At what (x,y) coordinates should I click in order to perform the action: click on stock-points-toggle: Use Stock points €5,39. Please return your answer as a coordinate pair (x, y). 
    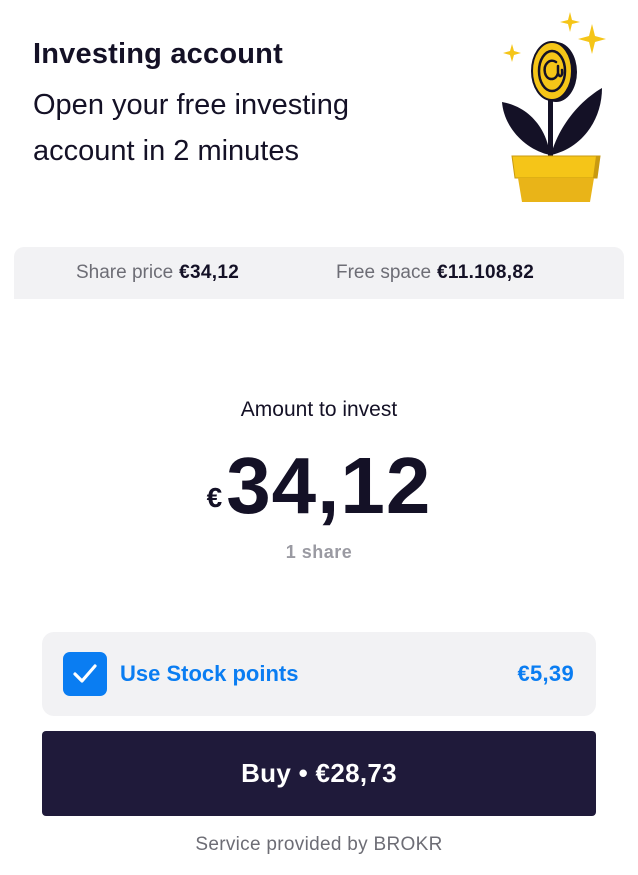
    Looking at the image, I should click on (319, 674).